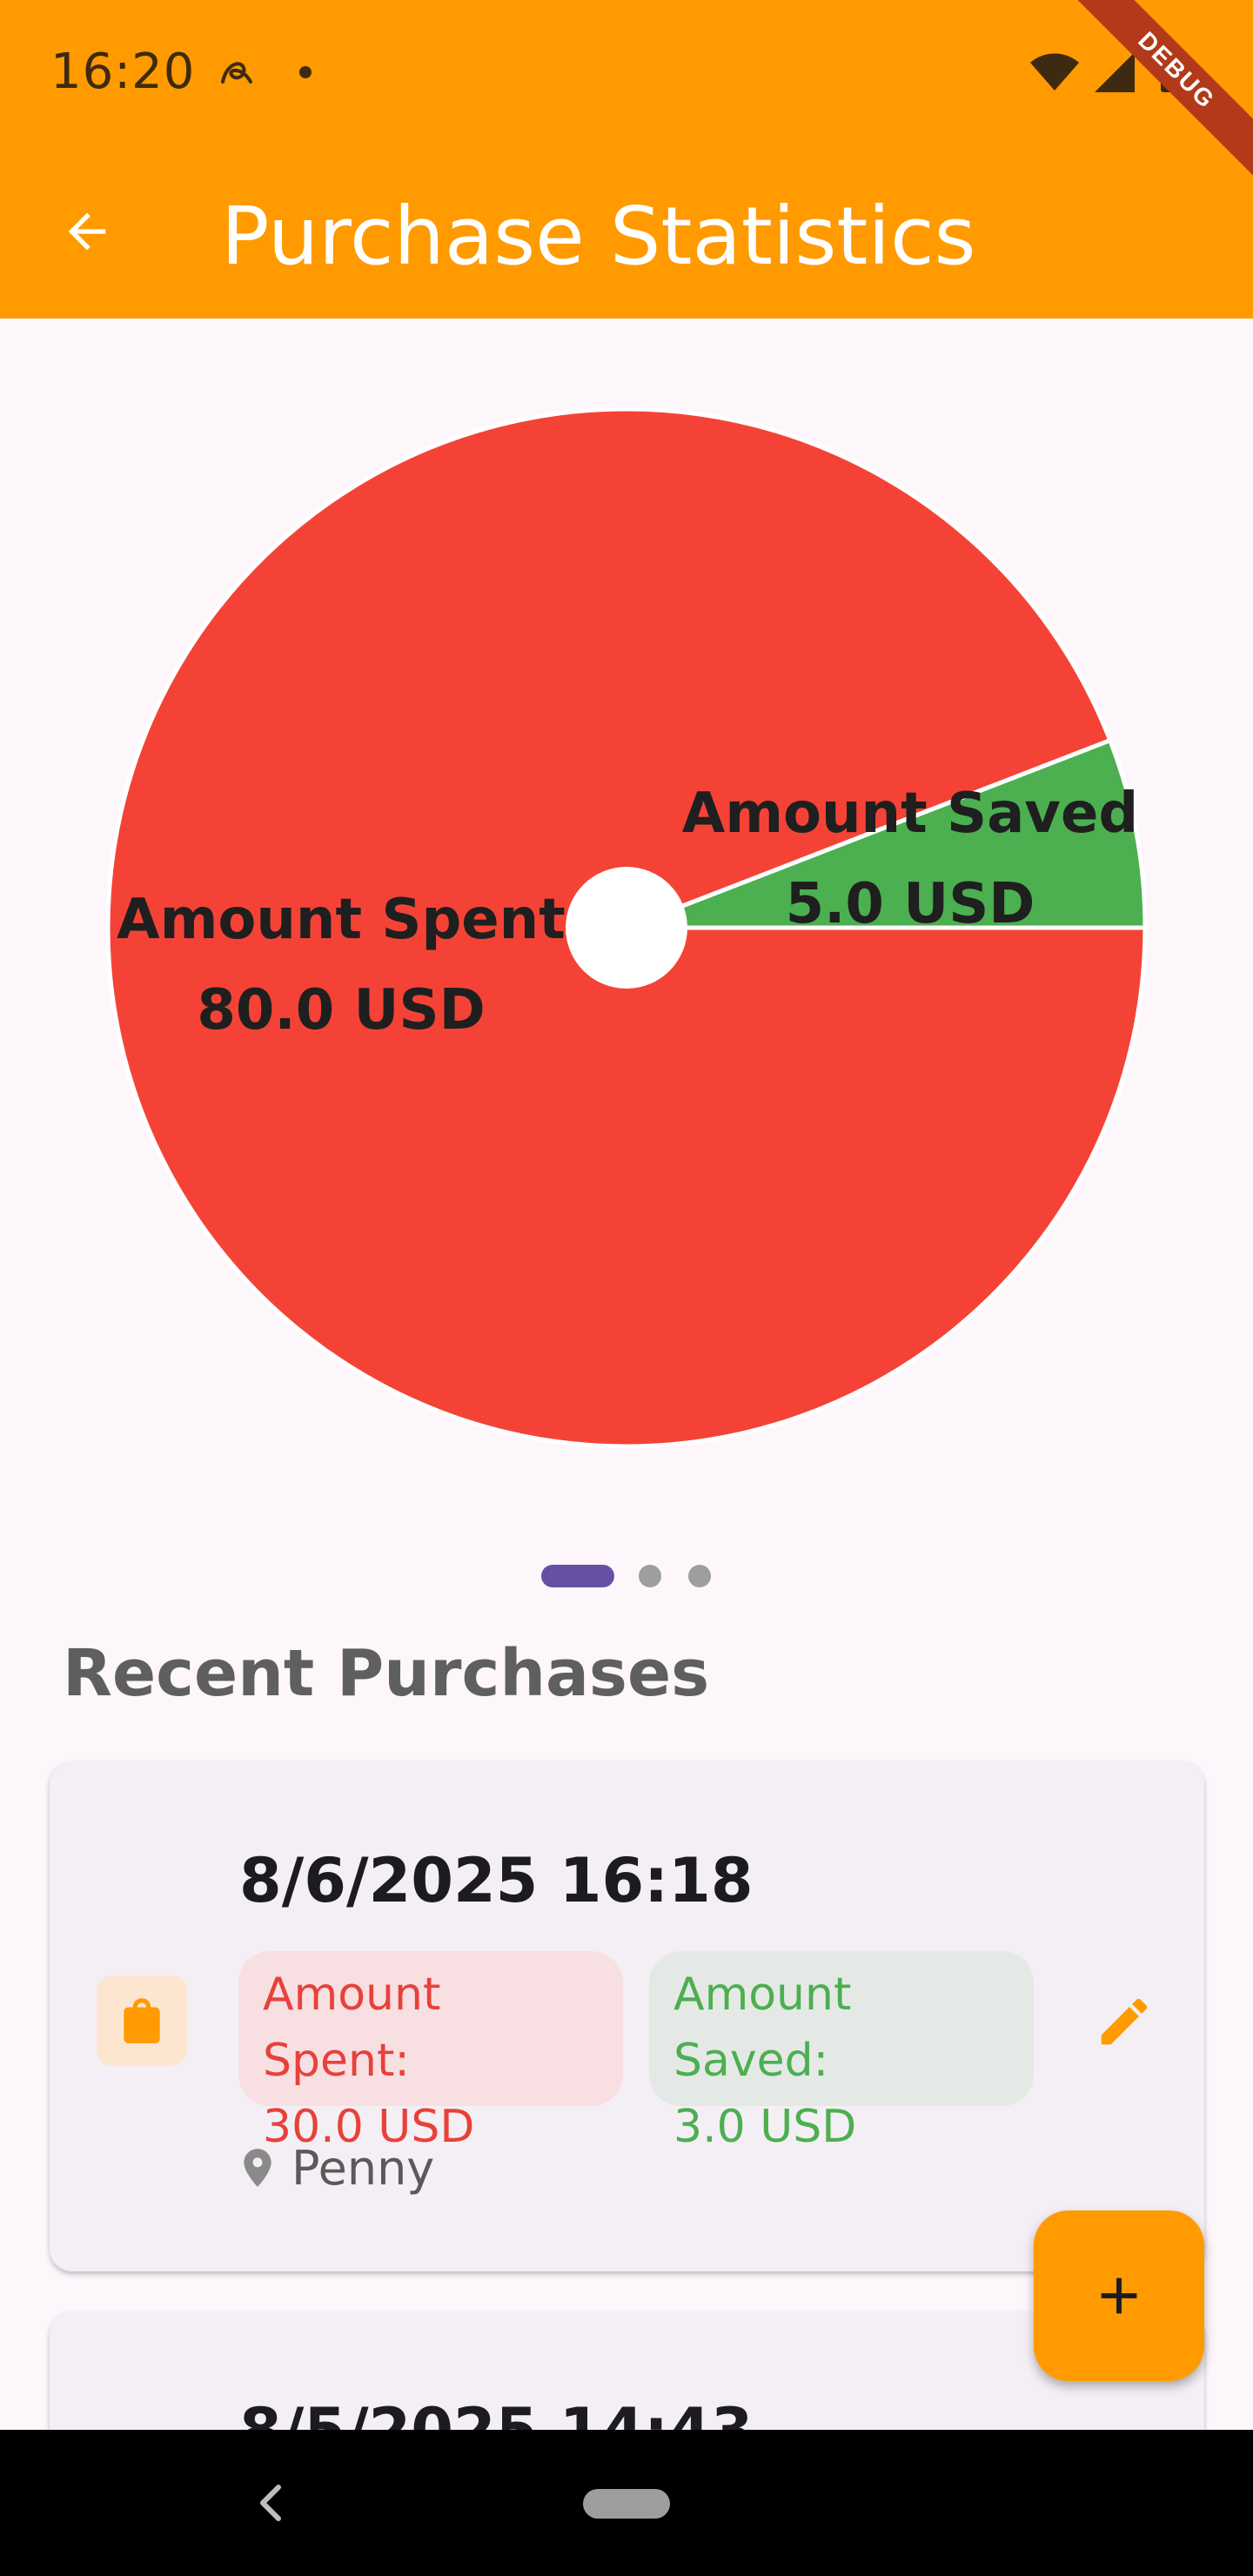  I want to click on pie-label-amount-saved: Amount Saved, so click(910, 814).